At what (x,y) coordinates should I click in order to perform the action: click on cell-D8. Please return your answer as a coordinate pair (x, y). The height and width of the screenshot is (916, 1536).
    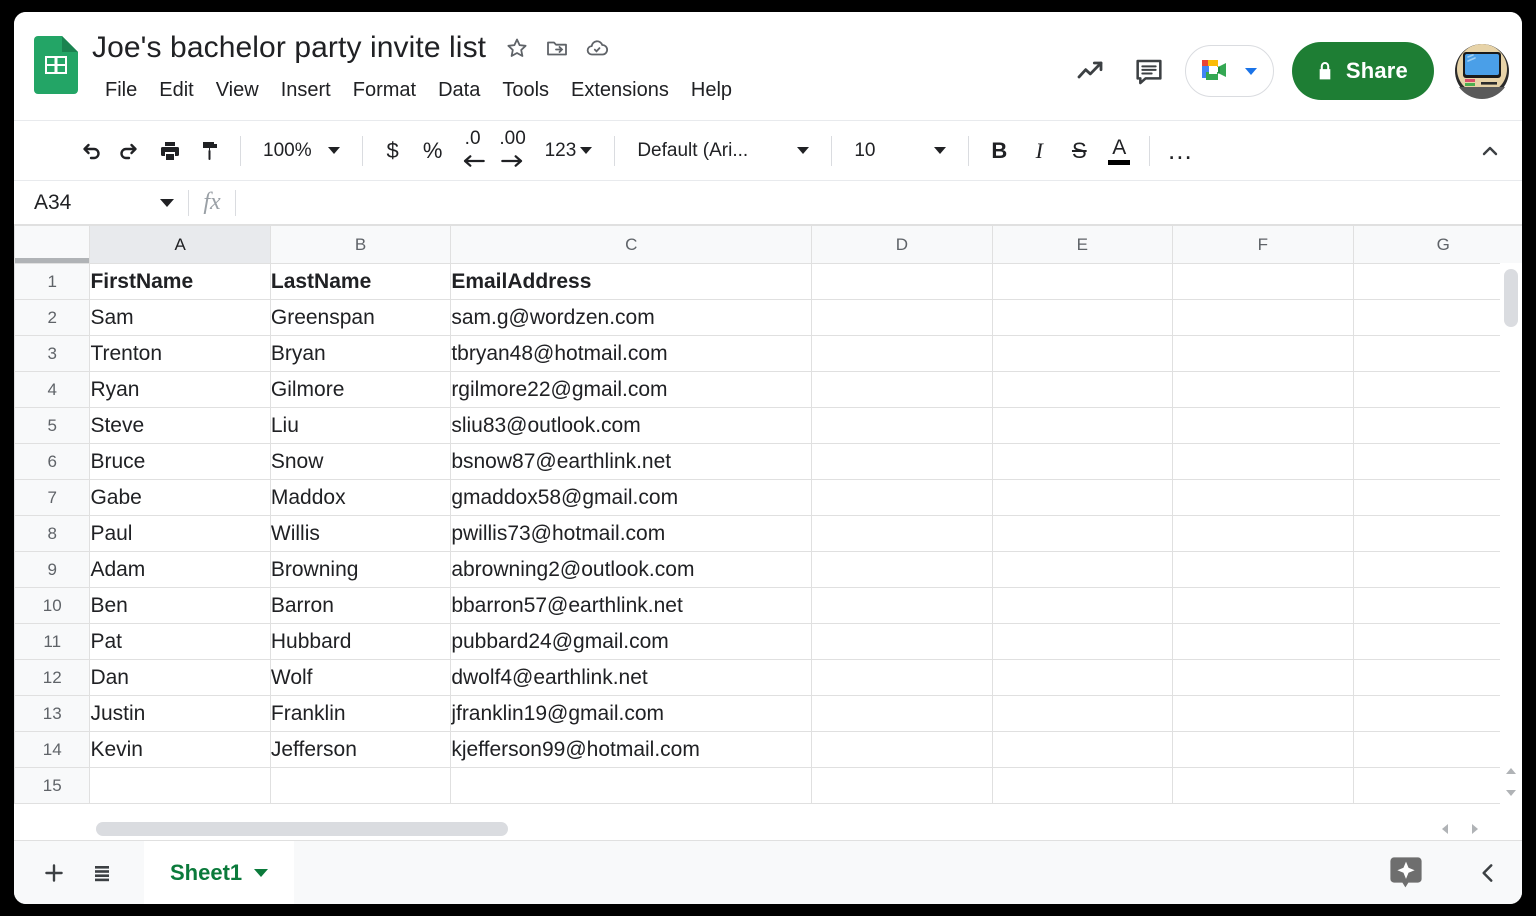
    Looking at the image, I should click on (902, 533).